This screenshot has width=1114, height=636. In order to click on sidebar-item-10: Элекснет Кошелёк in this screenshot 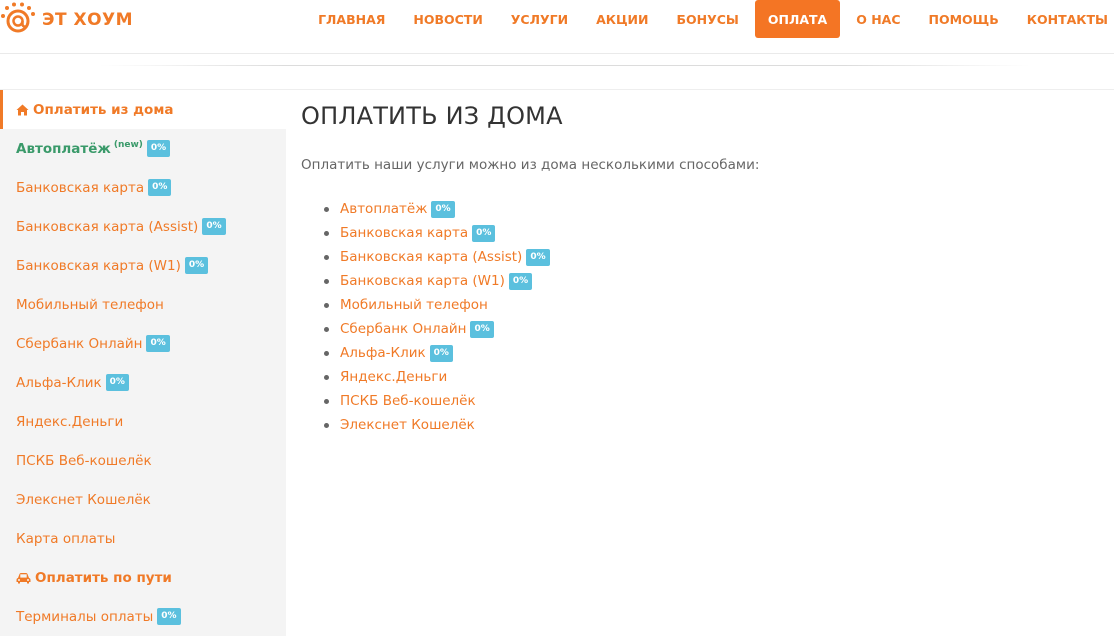, I will do `click(143, 499)`.